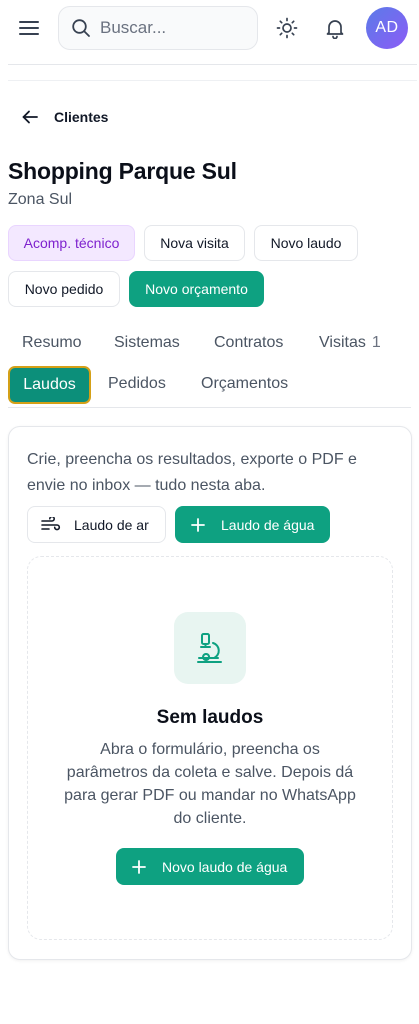 The height and width of the screenshot is (1024, 419). I want to click on microscope-icon, so click(209, 648).